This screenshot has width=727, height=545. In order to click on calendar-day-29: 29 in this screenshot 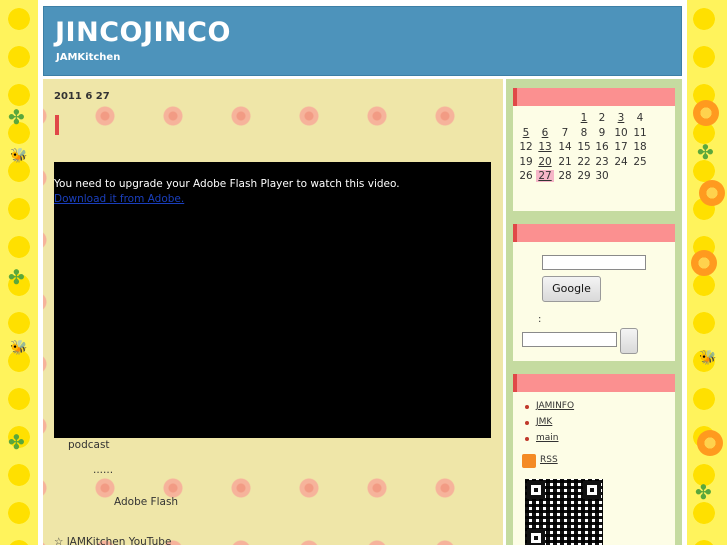, I will do `click(584, 176)`.